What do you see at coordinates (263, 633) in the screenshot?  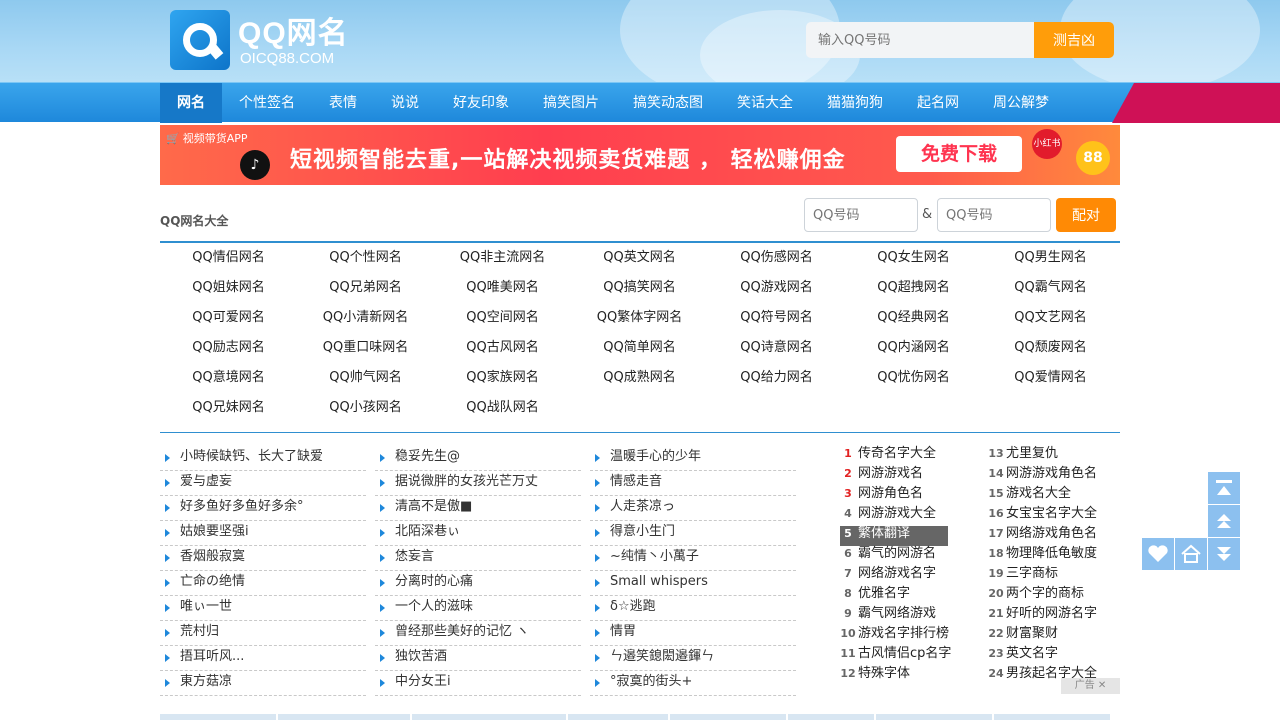 I see `list-item: 荒村归` at bounding box center [263, 633].